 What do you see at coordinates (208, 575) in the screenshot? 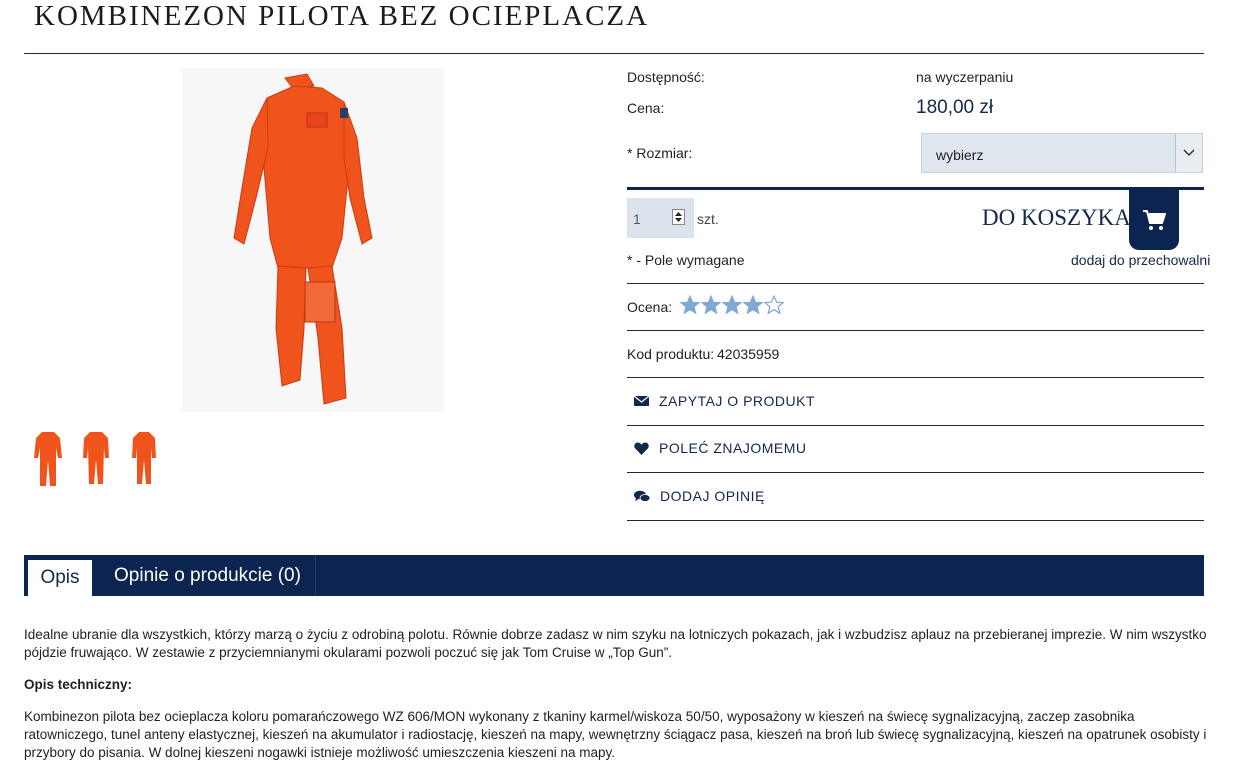
I see `tab-reviews: Opinie o produkcie (0)` at bounding box center [208, 575].